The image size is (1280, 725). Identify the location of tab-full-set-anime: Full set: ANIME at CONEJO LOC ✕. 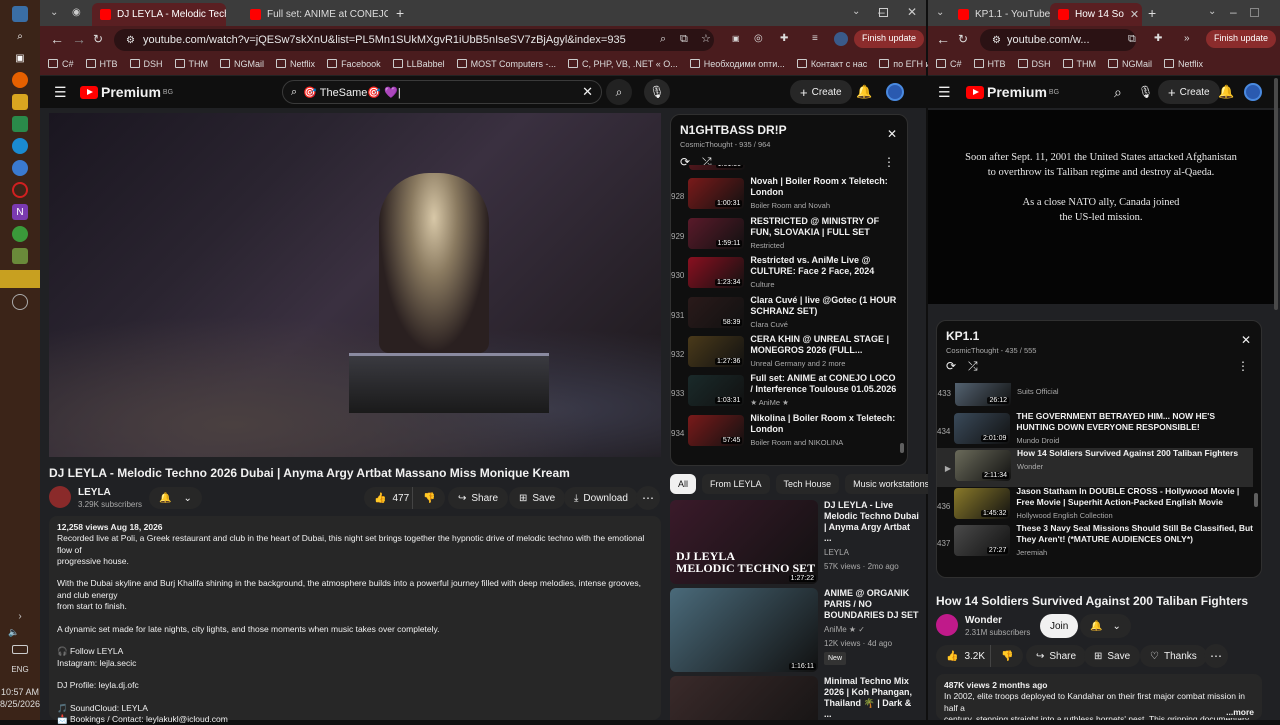
(315, 14).